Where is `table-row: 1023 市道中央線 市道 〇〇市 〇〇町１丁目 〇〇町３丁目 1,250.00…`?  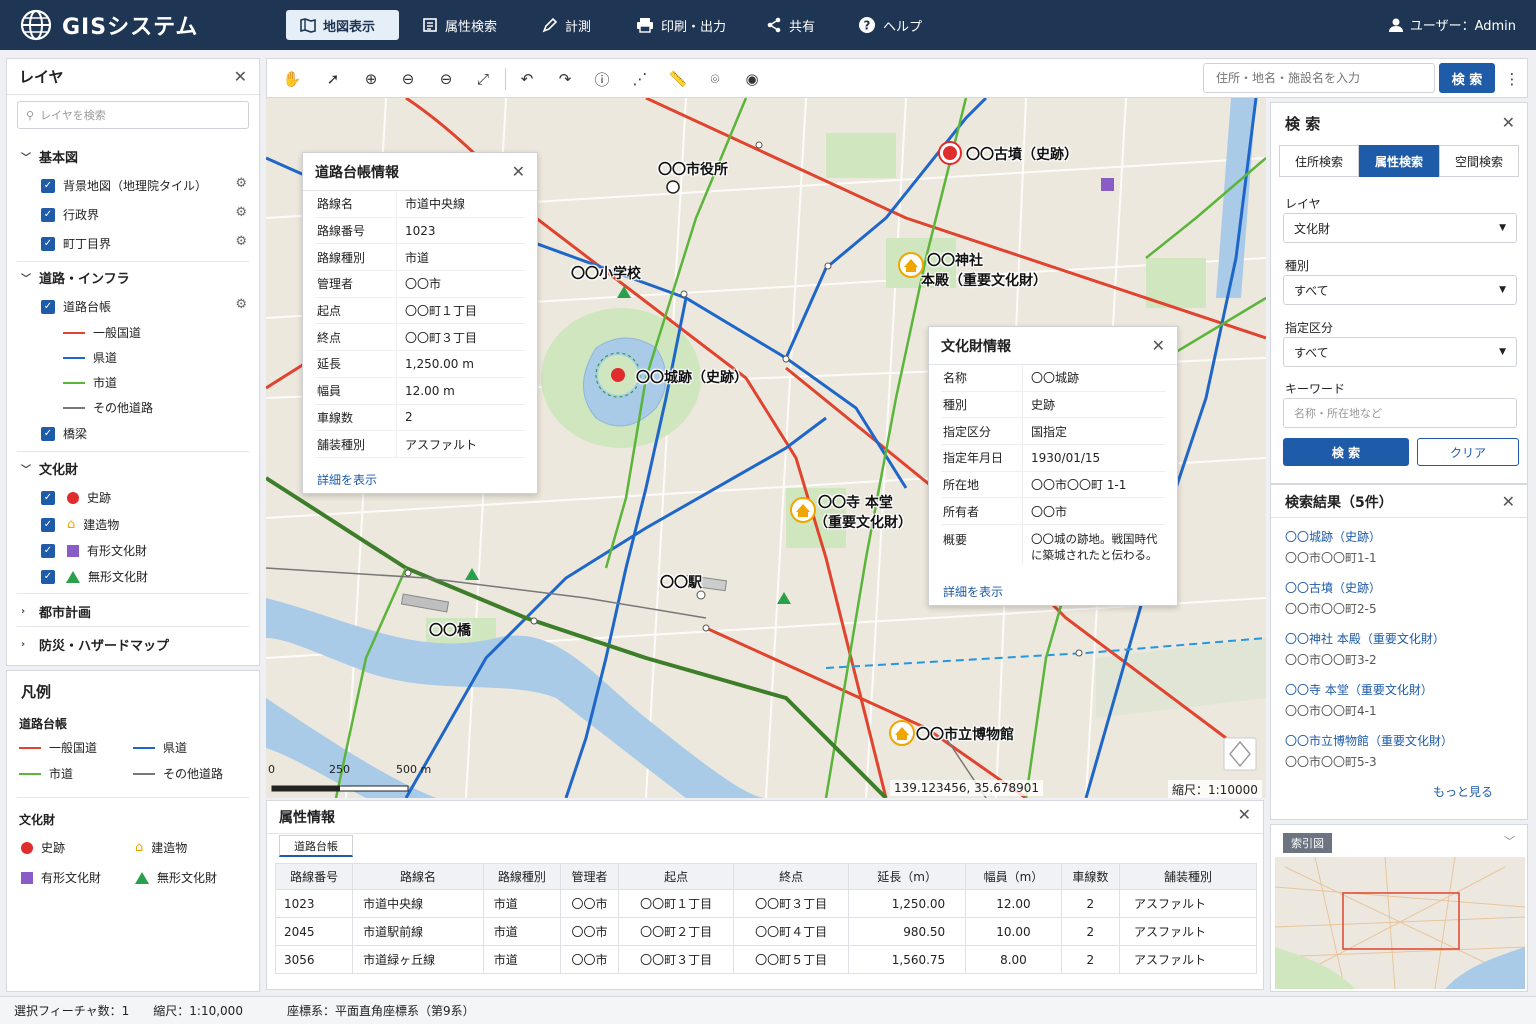
table-row: 1023 市道中央線 市道 〇〇市 〇〇町１丁目 〇〇町３丁目 1,250.00… is located at coordinates (766, 903).